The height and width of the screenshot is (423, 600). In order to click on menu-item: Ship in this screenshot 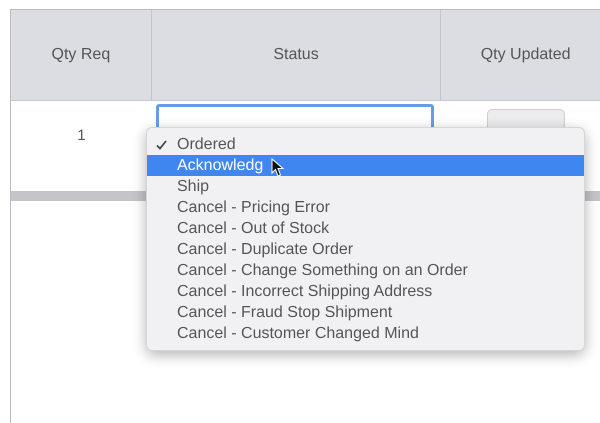, I will do `click(365, 186)`.